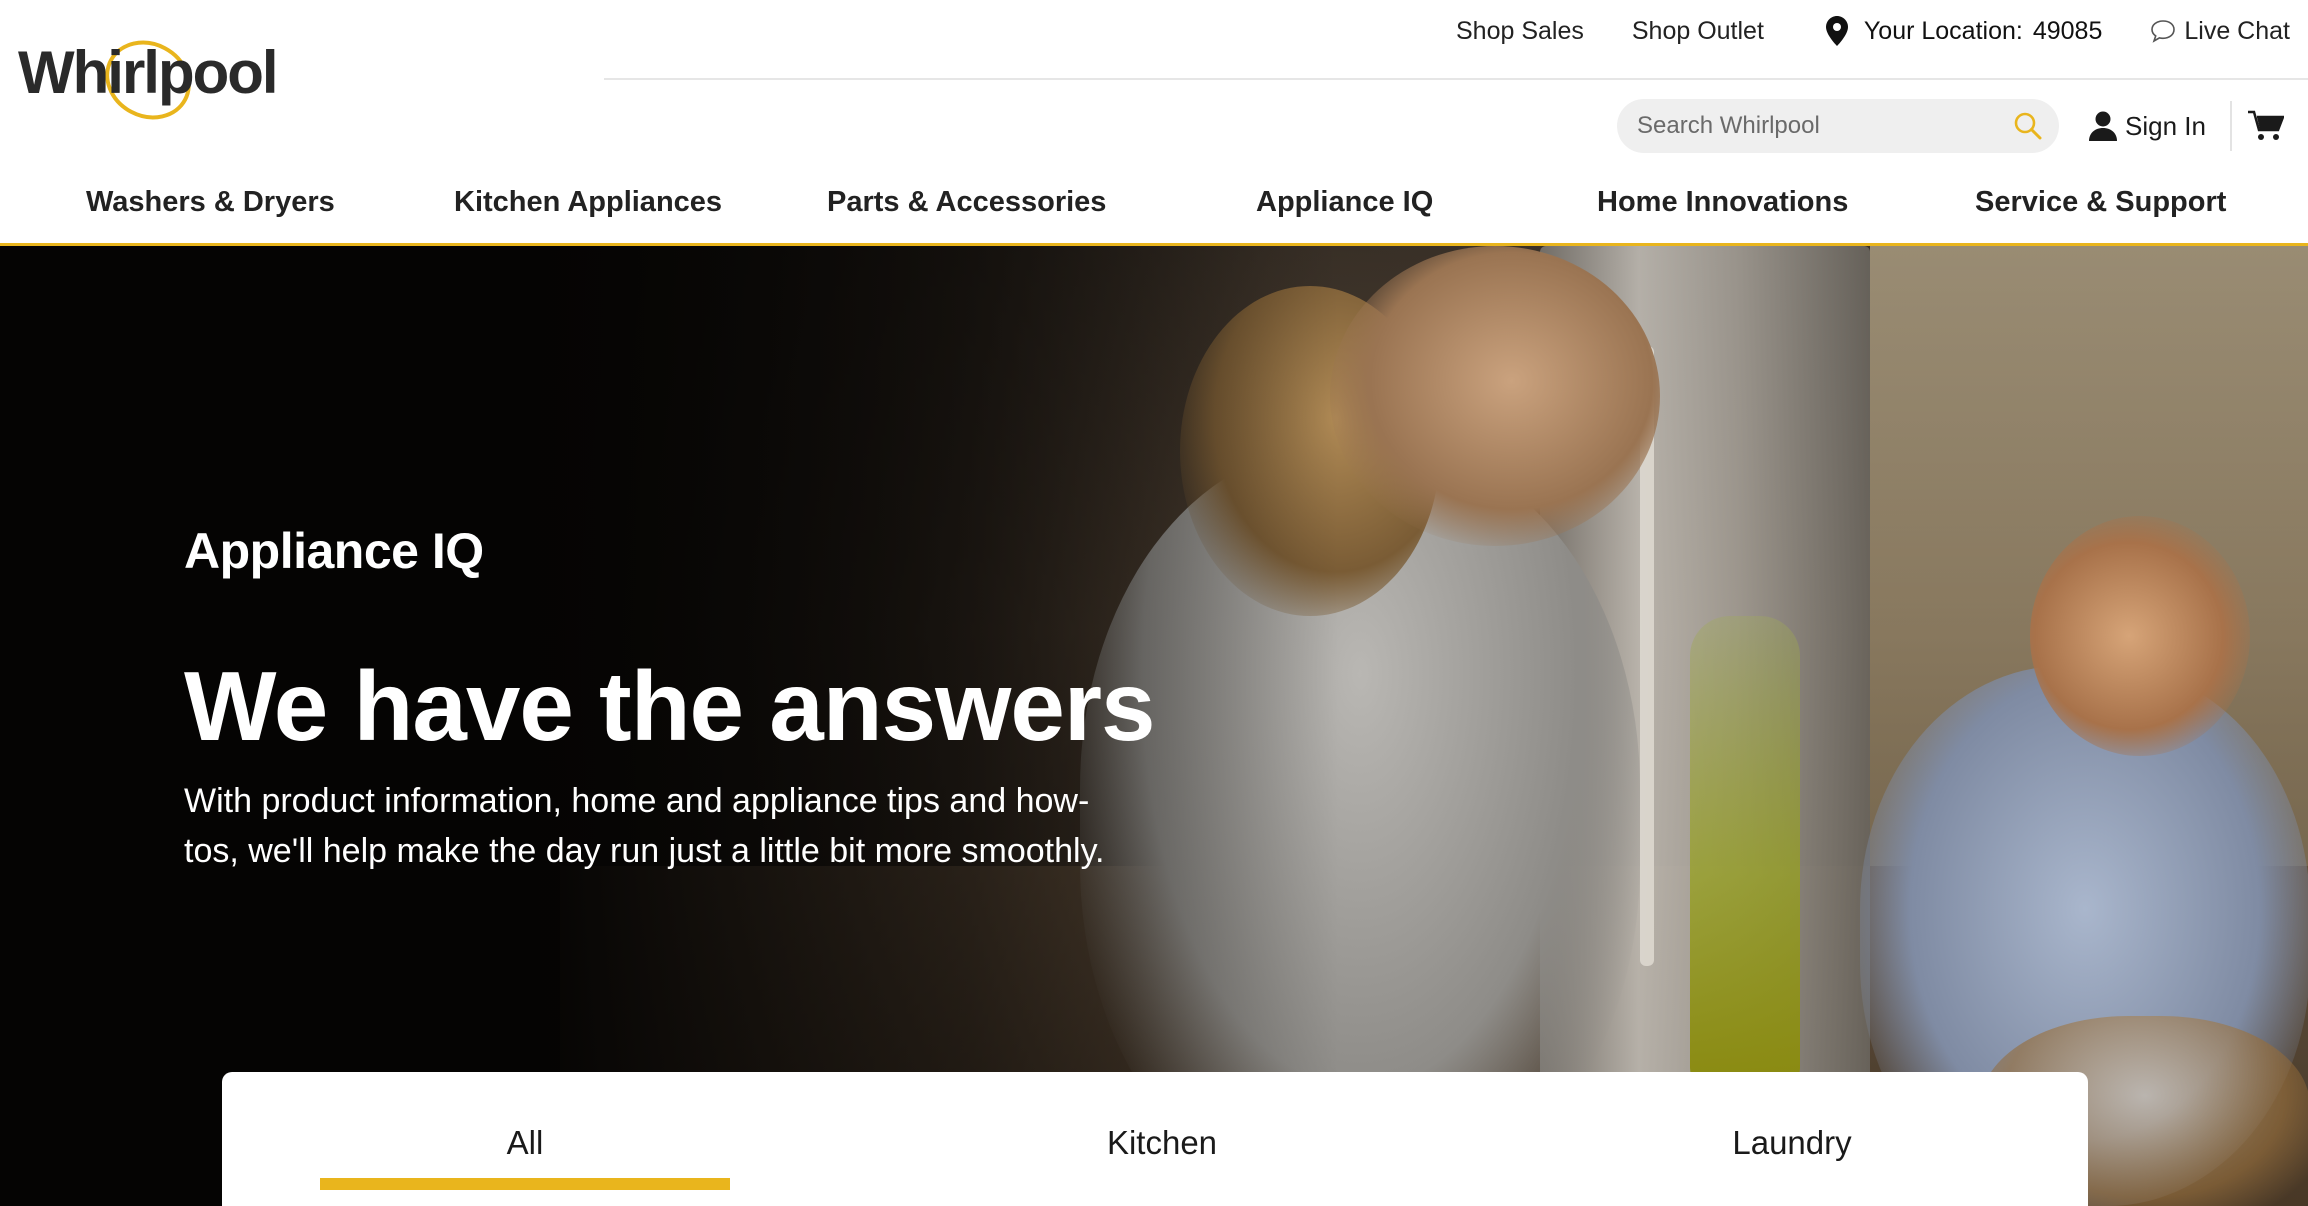 This screenshot has height=1206, width=2308. I want to click on search-bar, so click(1838, 126).